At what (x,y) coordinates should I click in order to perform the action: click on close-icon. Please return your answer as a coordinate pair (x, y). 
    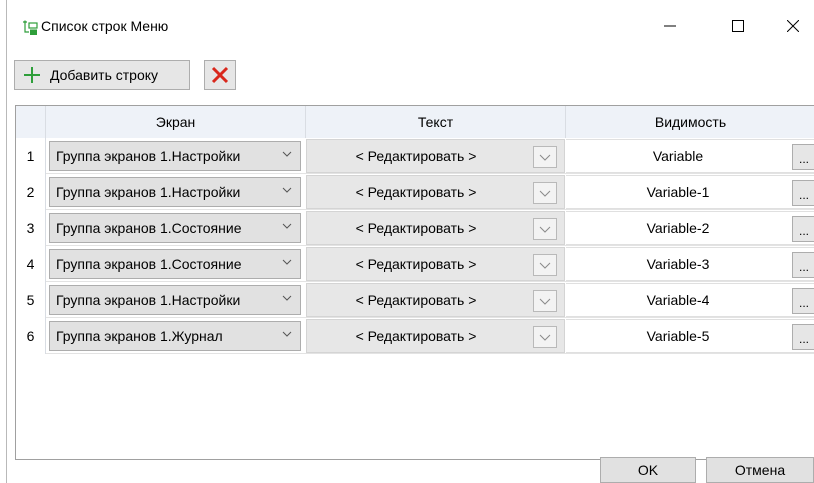
    Looking at the image, I should click on (793, 26).